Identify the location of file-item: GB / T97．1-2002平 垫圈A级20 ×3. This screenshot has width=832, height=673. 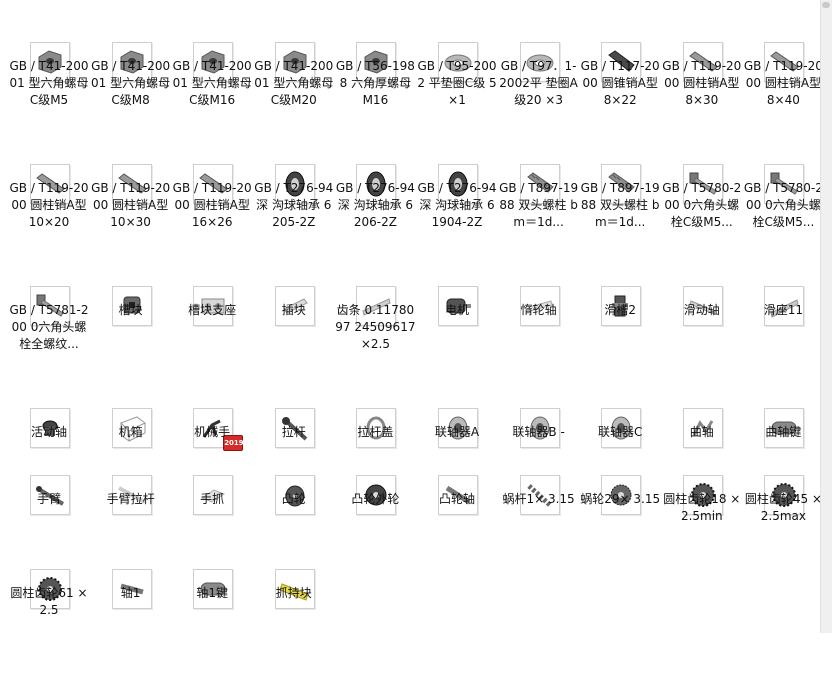
(539, 82).